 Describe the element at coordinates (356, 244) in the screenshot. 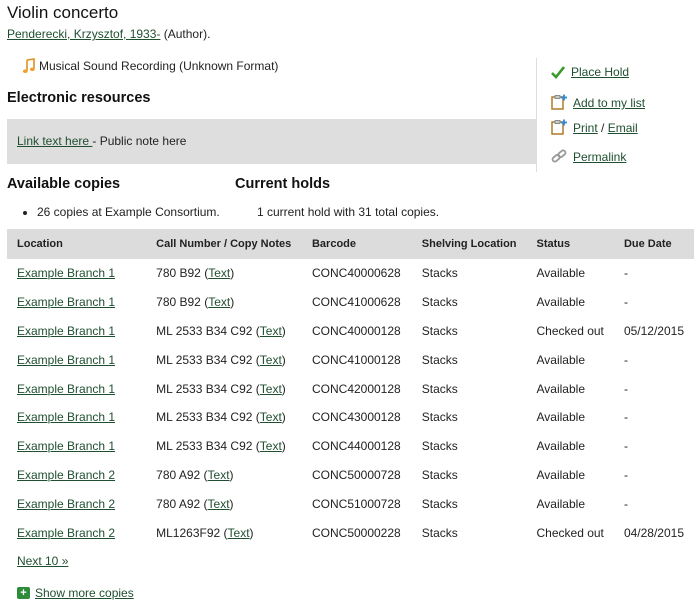

I see `col-barcode: Barcode` at that location.